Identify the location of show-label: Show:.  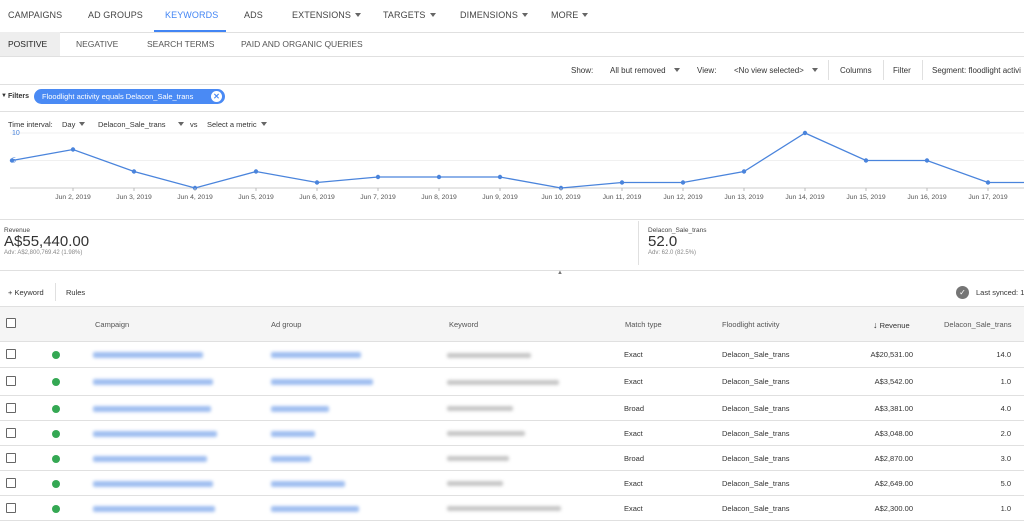
(582, 70).